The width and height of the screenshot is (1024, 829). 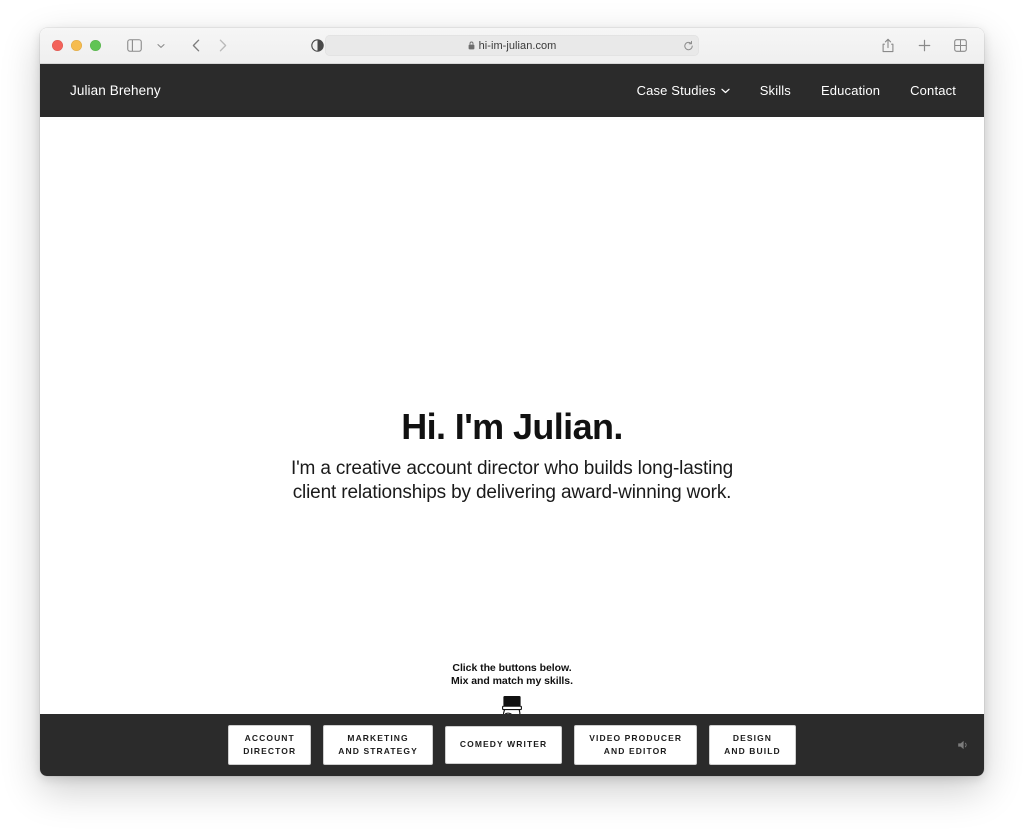 I want to click on toolbar-right-actions, so click(x=924, y=46).